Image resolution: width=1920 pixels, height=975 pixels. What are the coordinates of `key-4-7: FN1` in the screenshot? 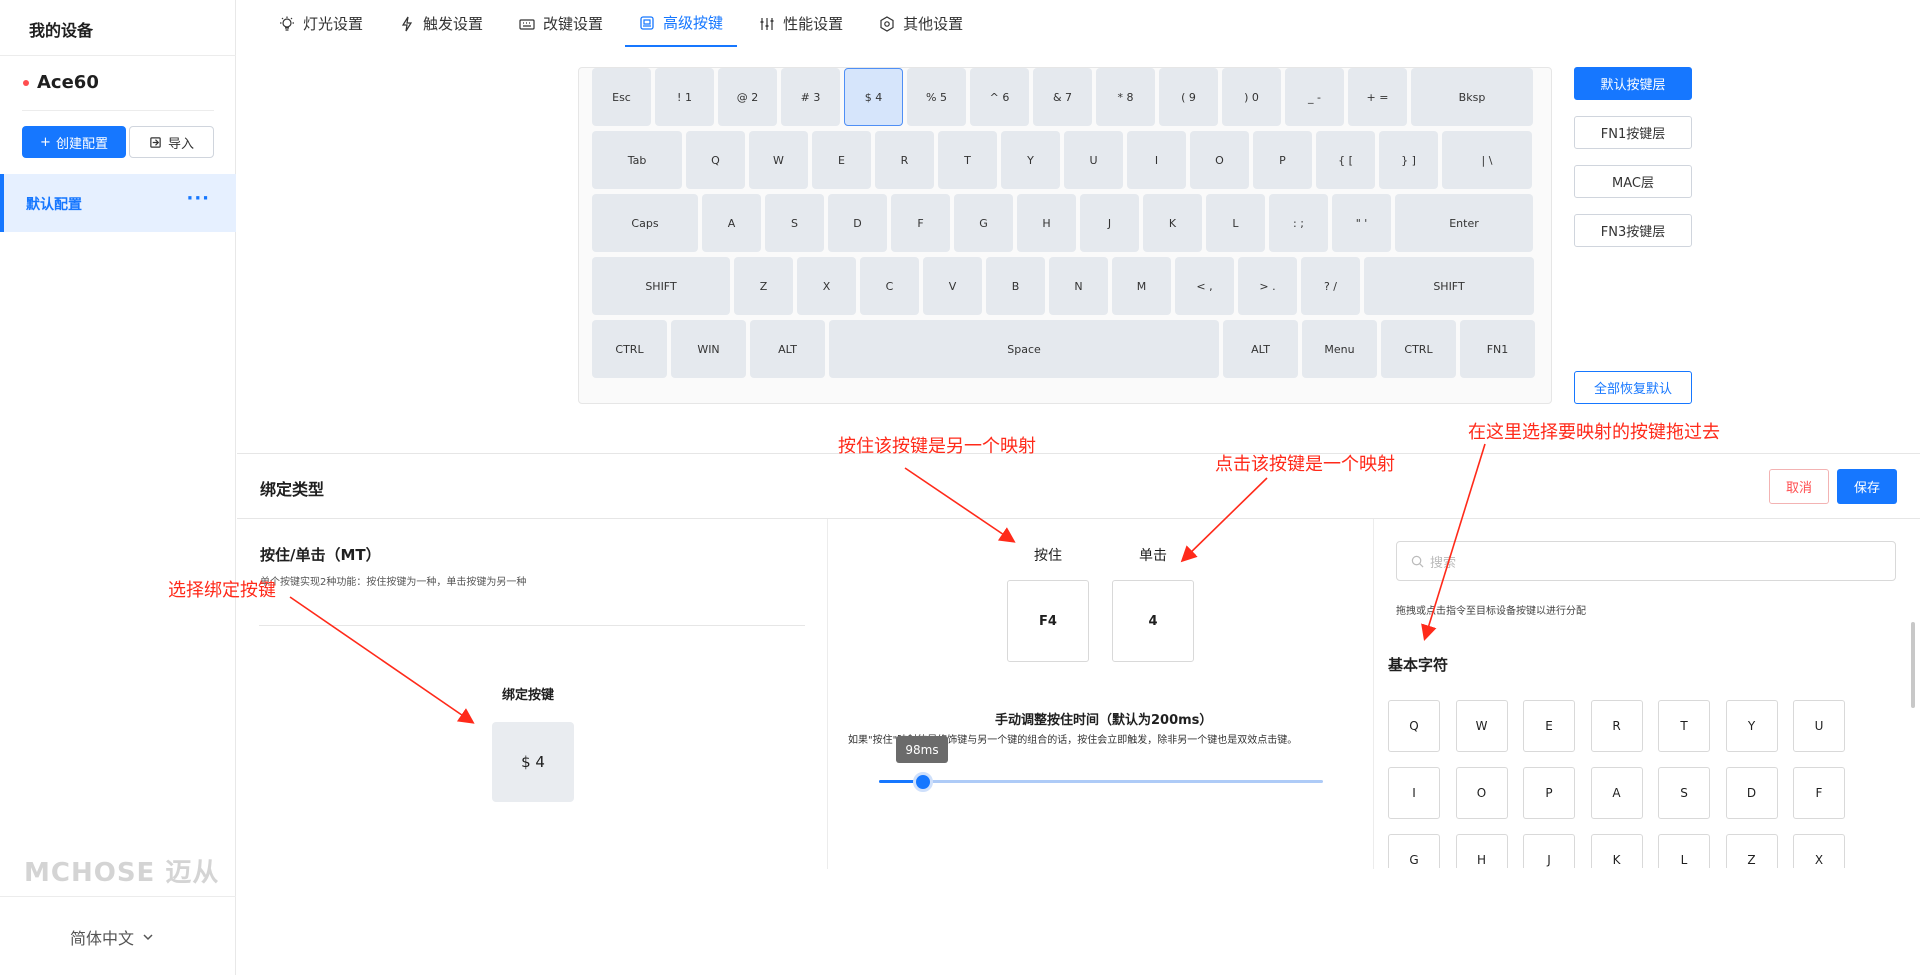 It's located at (1497, 349).